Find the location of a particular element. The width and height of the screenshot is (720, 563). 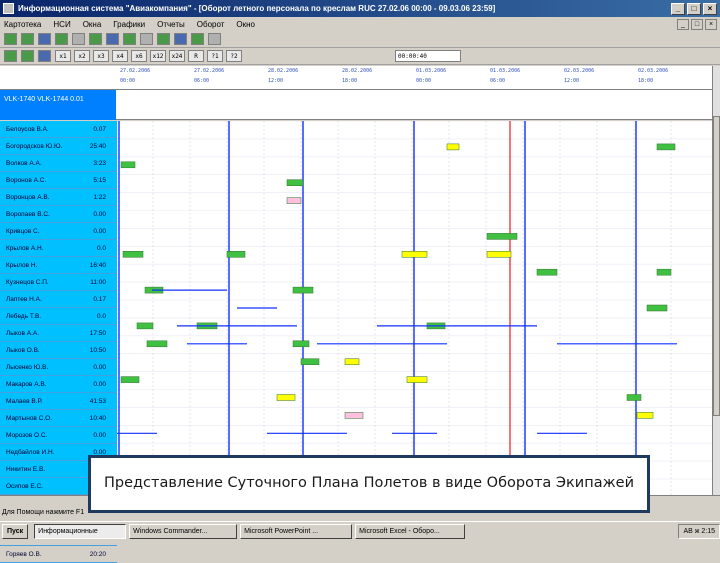

crew-row: Горяев О.В. 20:20 is located at coordinates (58, 554).